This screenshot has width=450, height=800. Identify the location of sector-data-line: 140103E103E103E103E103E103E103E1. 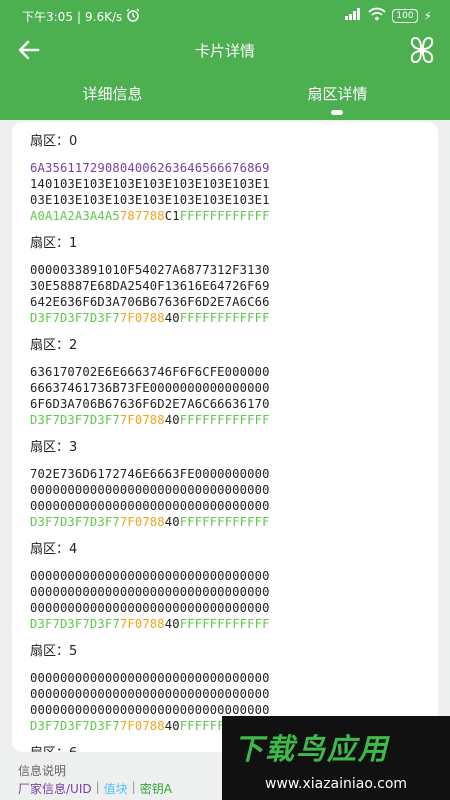
(234, 184).